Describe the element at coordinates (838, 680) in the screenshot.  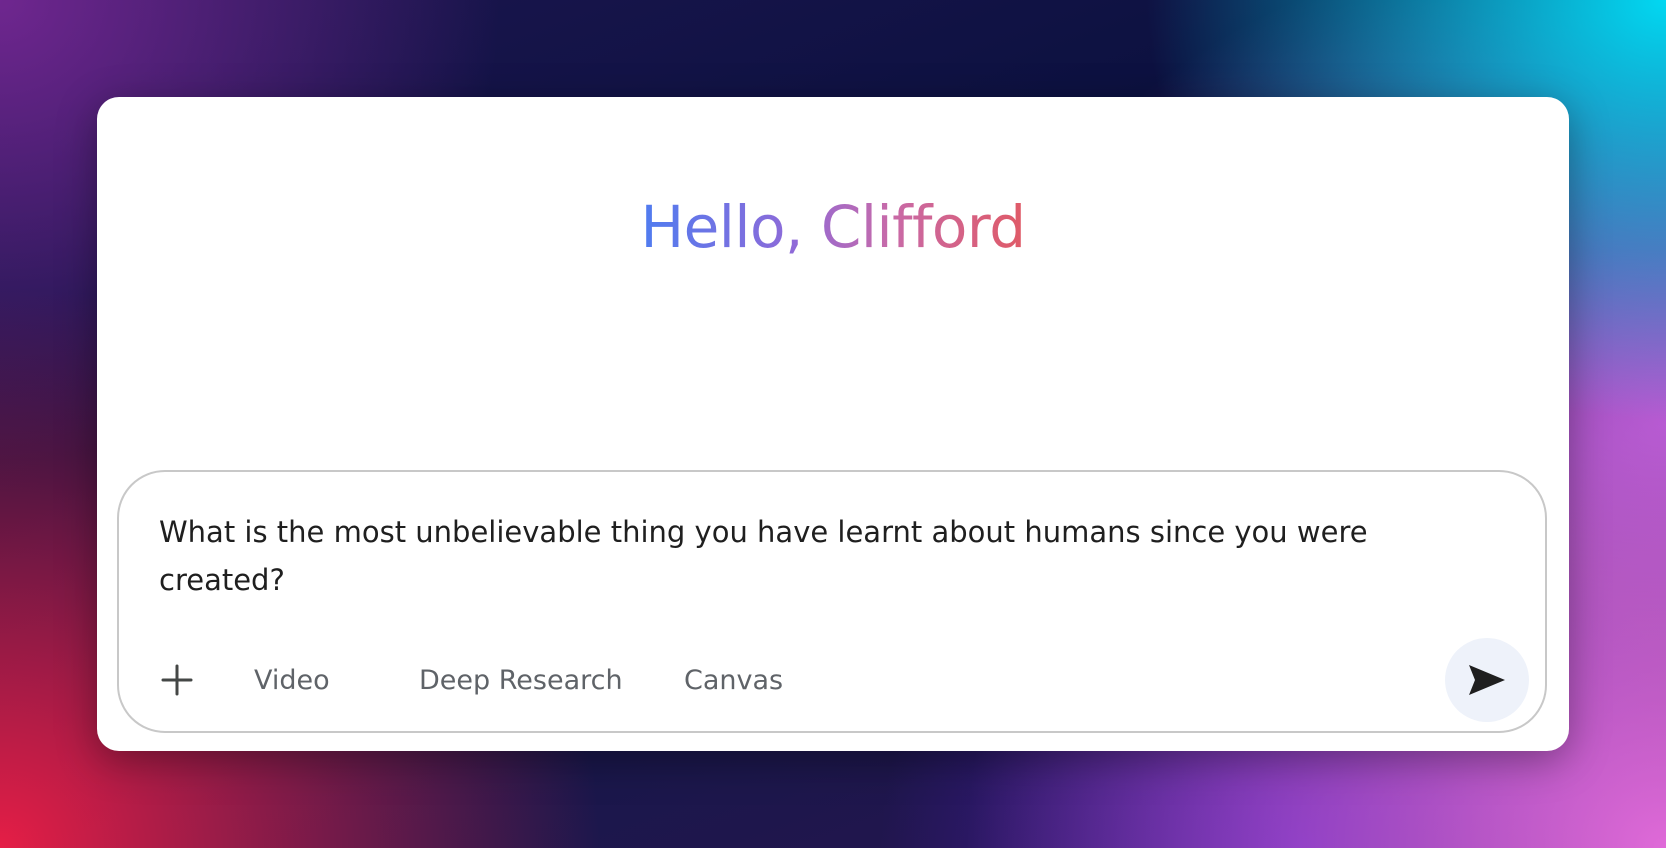
I see `composer-toolbar: Video Deep Research Canvas` at that location.